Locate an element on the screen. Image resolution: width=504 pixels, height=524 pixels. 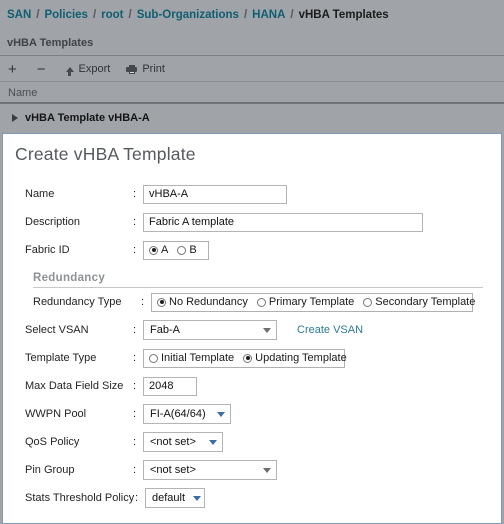
select-vsan-dropdown: Fab-A is located at coordinates (210, 330).